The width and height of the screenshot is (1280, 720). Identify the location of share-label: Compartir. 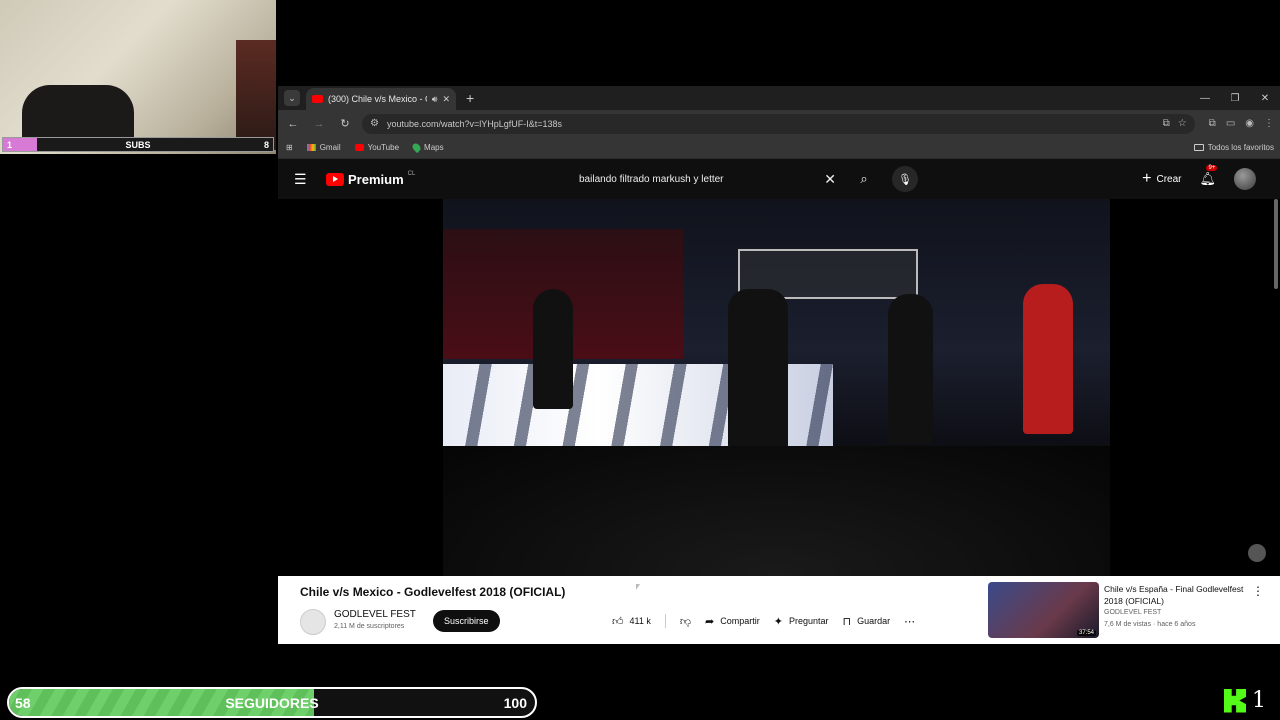
(740, 621).